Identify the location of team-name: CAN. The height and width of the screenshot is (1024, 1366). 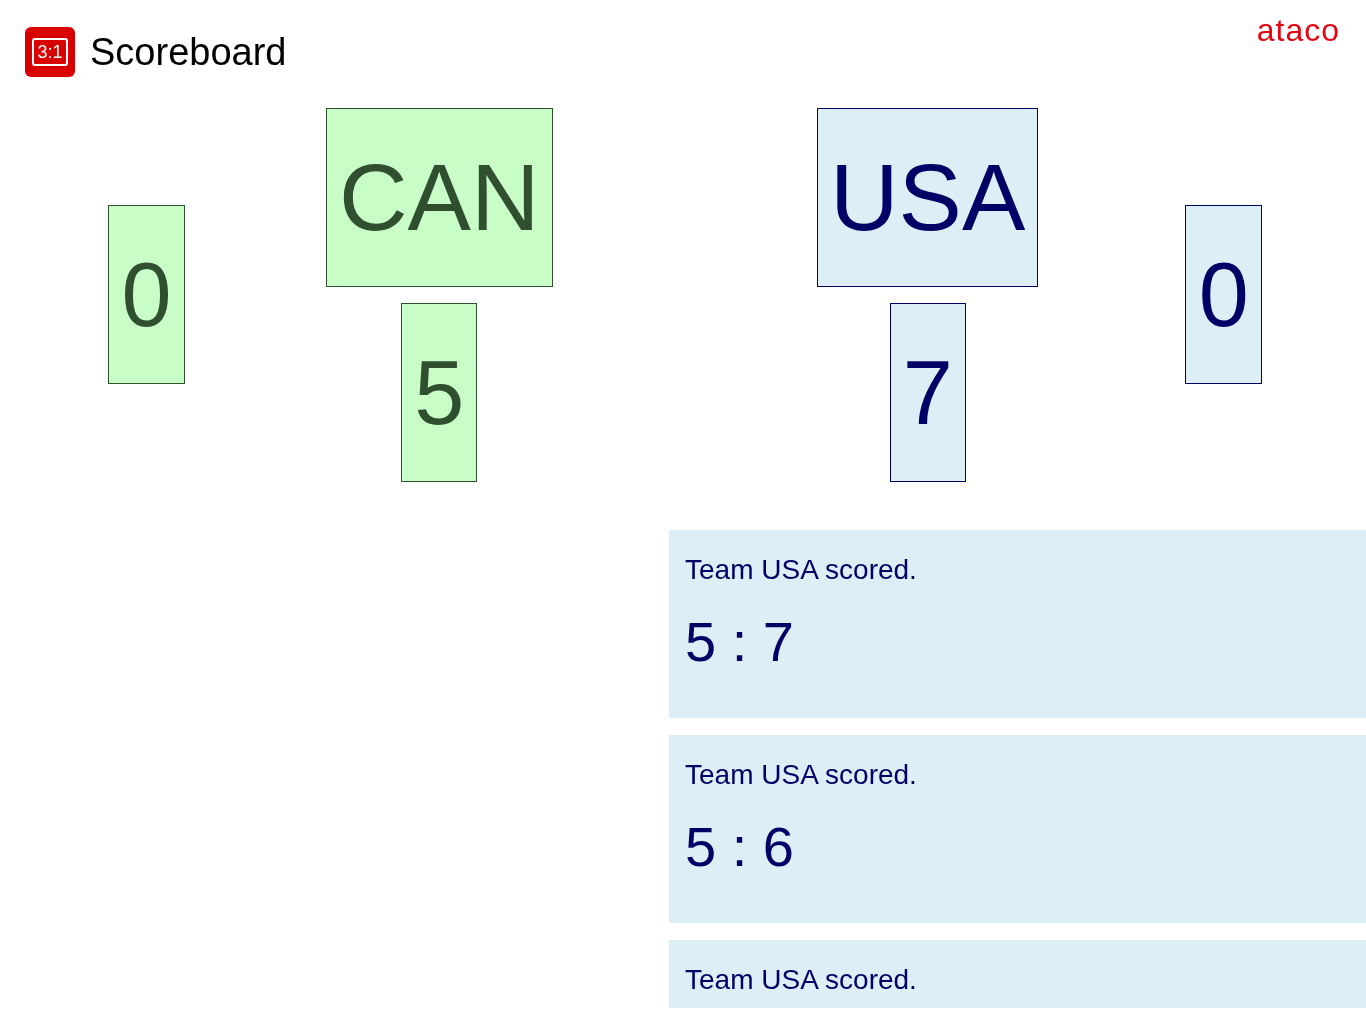
(439, 197).